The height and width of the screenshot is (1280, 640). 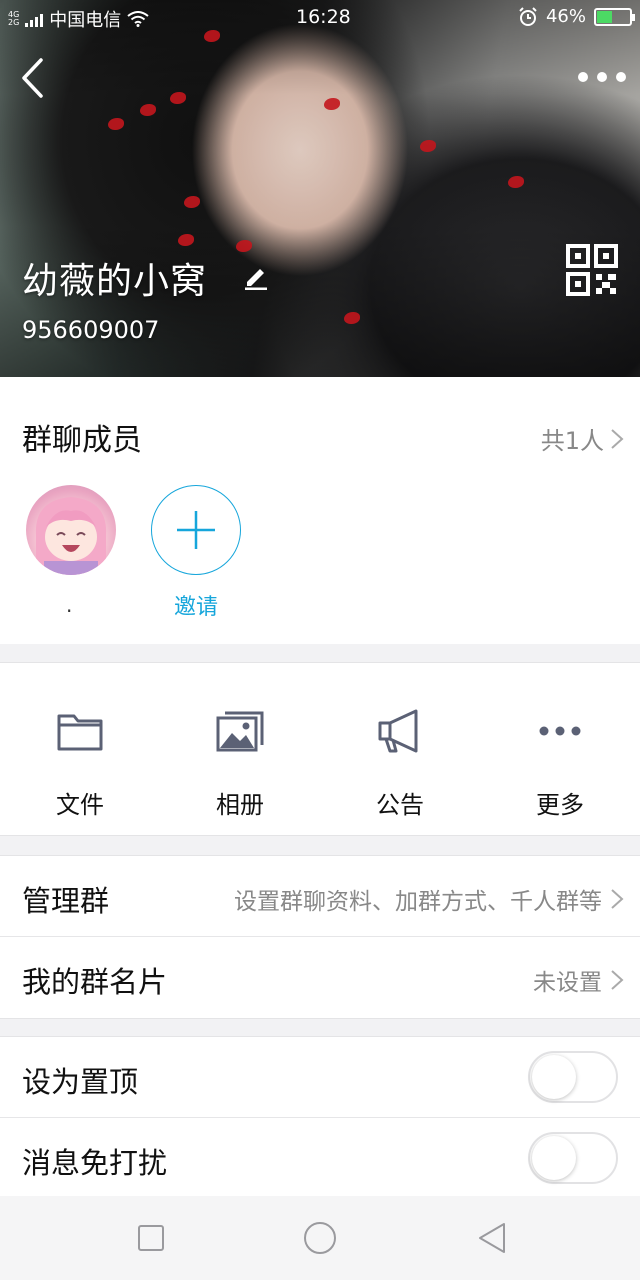 What do you see at coordinates (565, 16) in the screenshot?
I see `battery-percent: 46%` at bounding box center [565, 16].